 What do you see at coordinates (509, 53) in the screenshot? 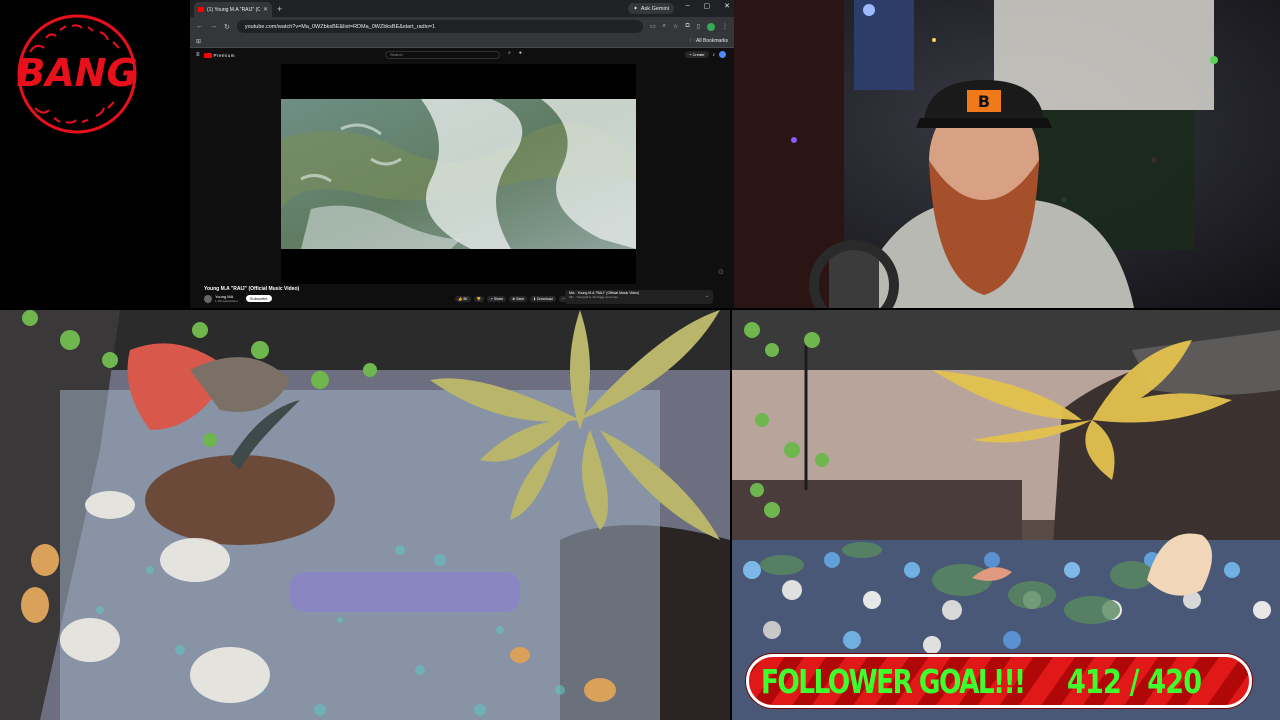
I see `search-icon: ⌕` at bounding box center [509, 53].